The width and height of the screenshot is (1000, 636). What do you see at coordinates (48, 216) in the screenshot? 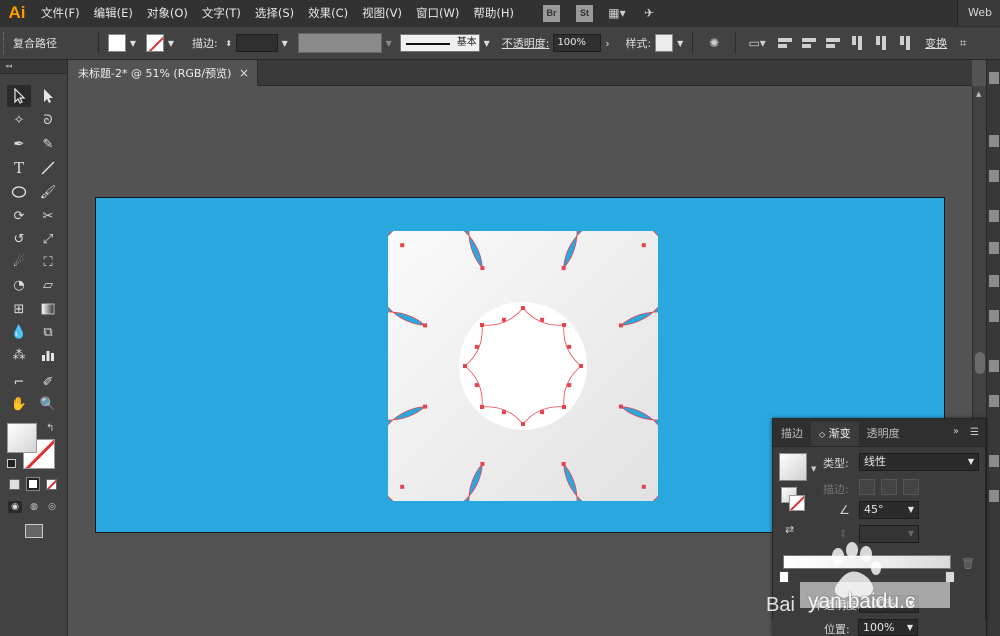
I see `scissors-icon: ✂` at bounding box center [48, 216].